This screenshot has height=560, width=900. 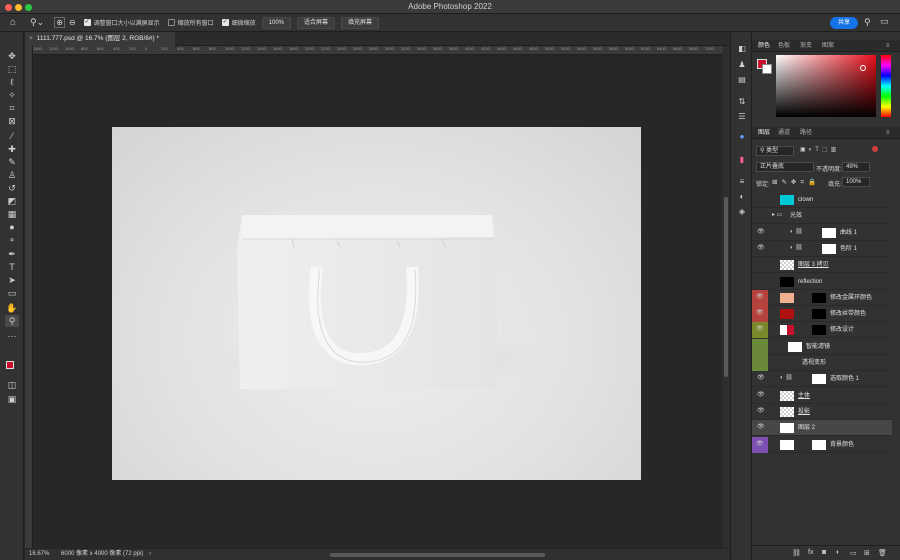 I want to click on tab-swatches: 色板, so click(x=784, y=46).